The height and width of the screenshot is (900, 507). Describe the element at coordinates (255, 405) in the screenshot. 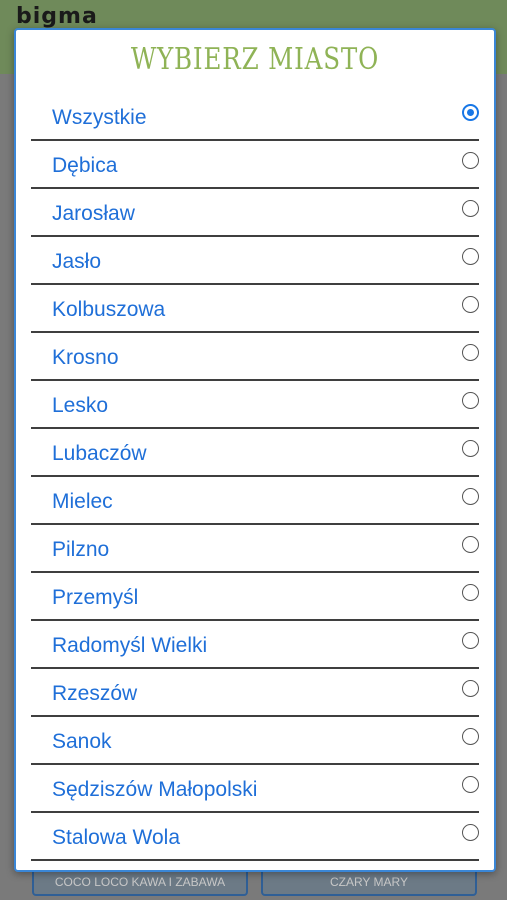

I see `city-option: Lesko` at that location.